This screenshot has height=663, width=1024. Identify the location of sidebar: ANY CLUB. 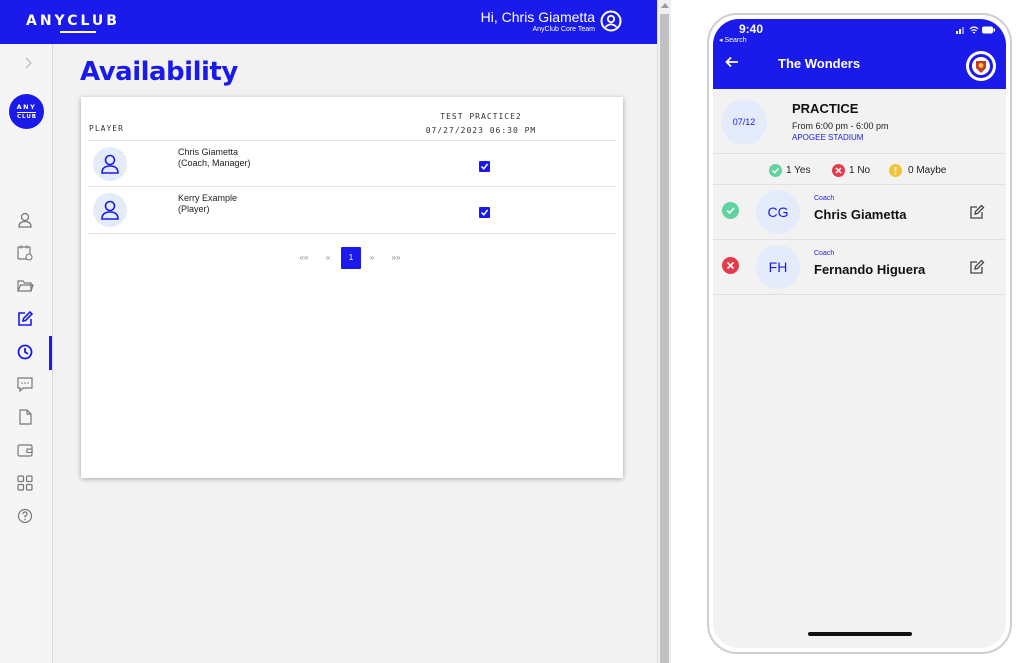
(26, 353).